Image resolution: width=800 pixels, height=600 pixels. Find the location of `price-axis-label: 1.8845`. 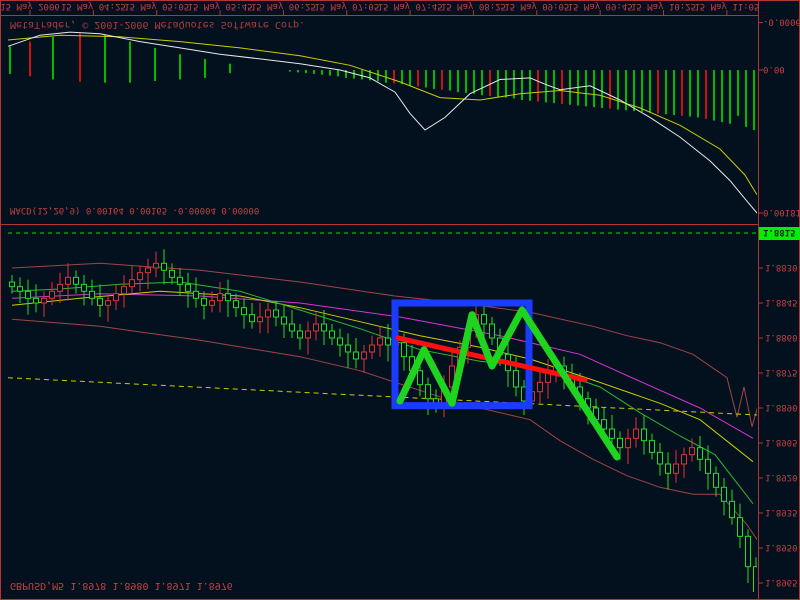

price-axis-label: 1.8845 is located at coordinates (781, 302).